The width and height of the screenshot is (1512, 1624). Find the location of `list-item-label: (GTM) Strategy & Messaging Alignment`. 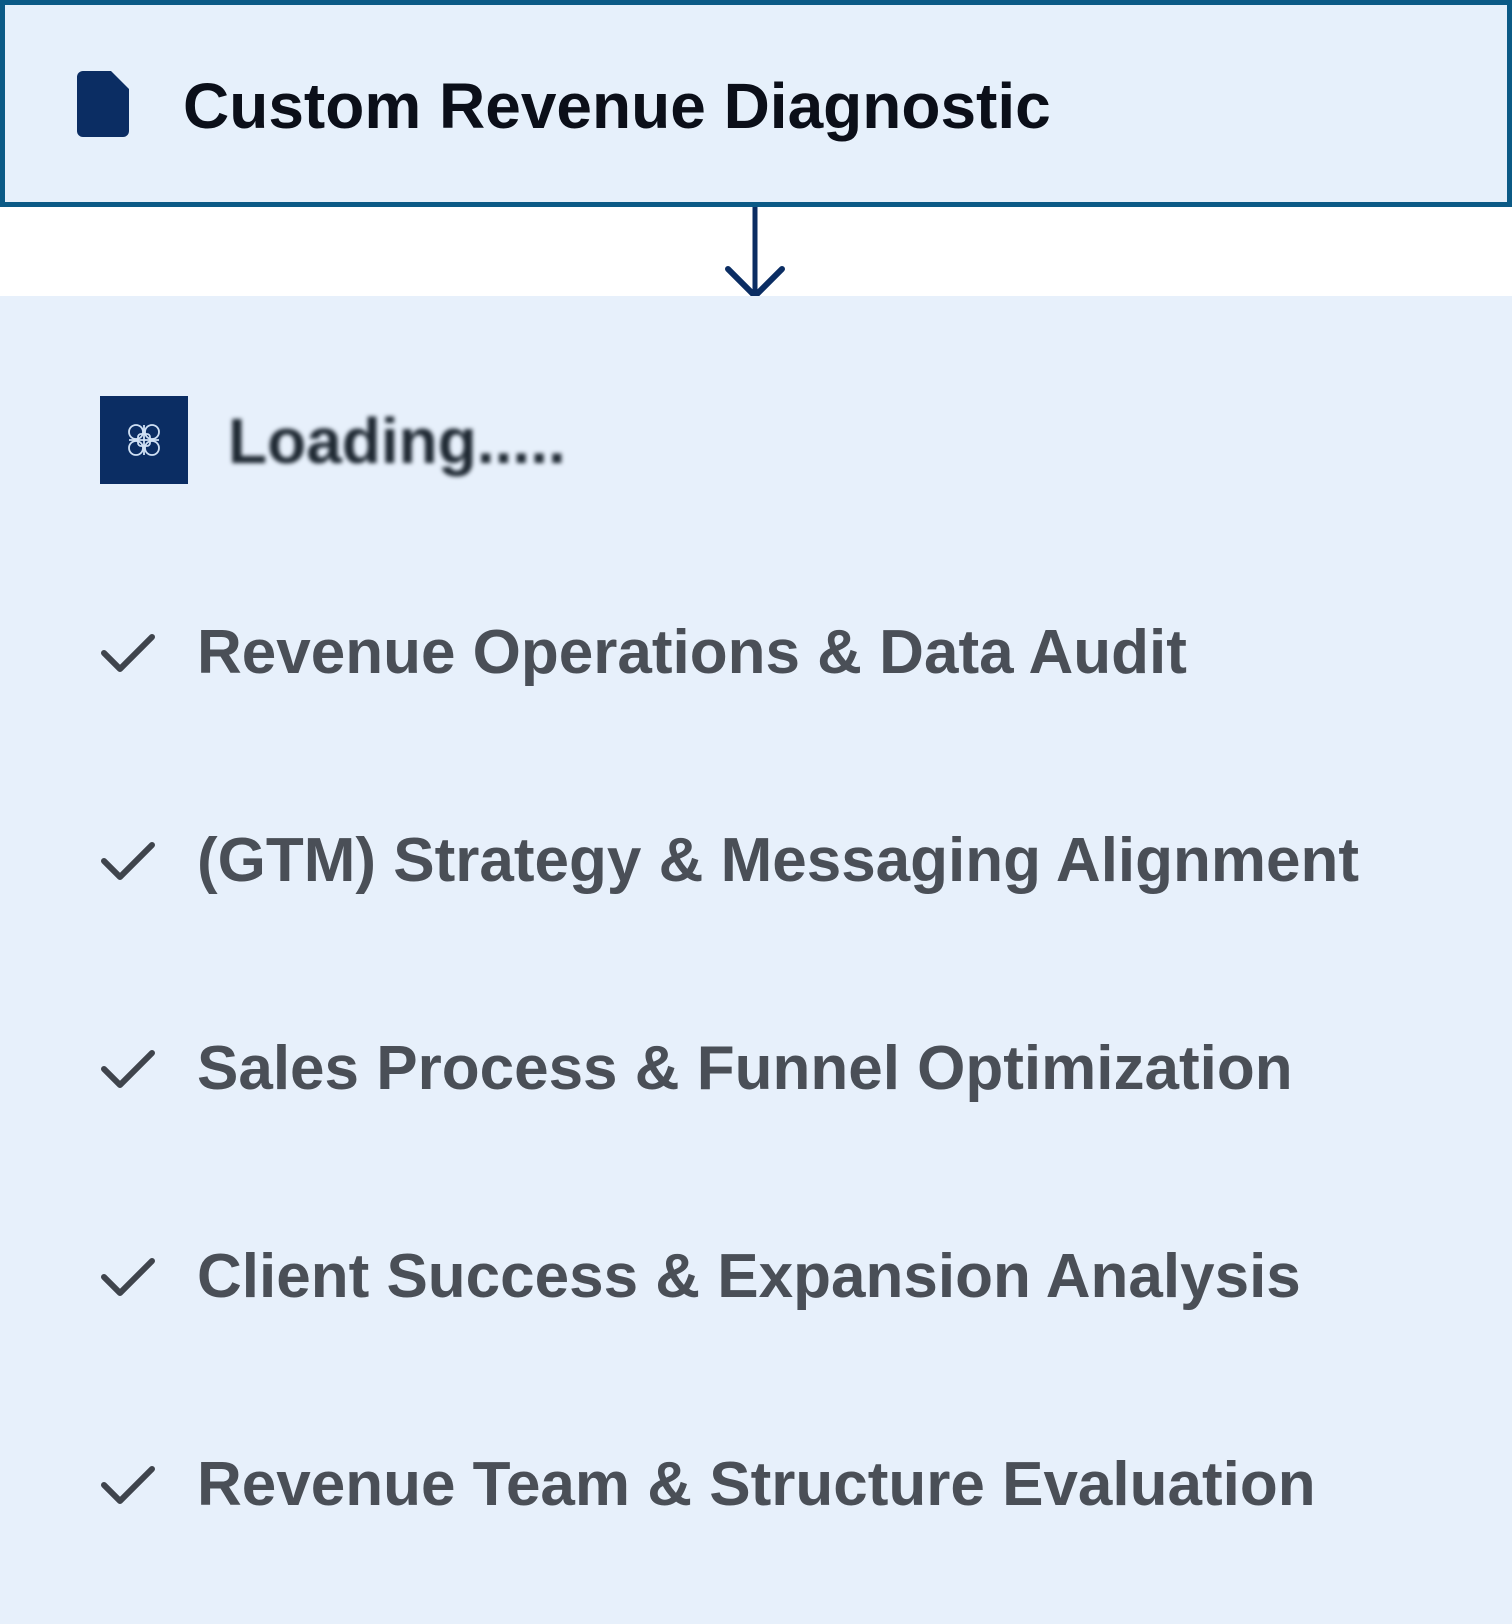

list-item-label: (GTM) Strategy & Messaging Alignment is located at coordinates (778, 860).